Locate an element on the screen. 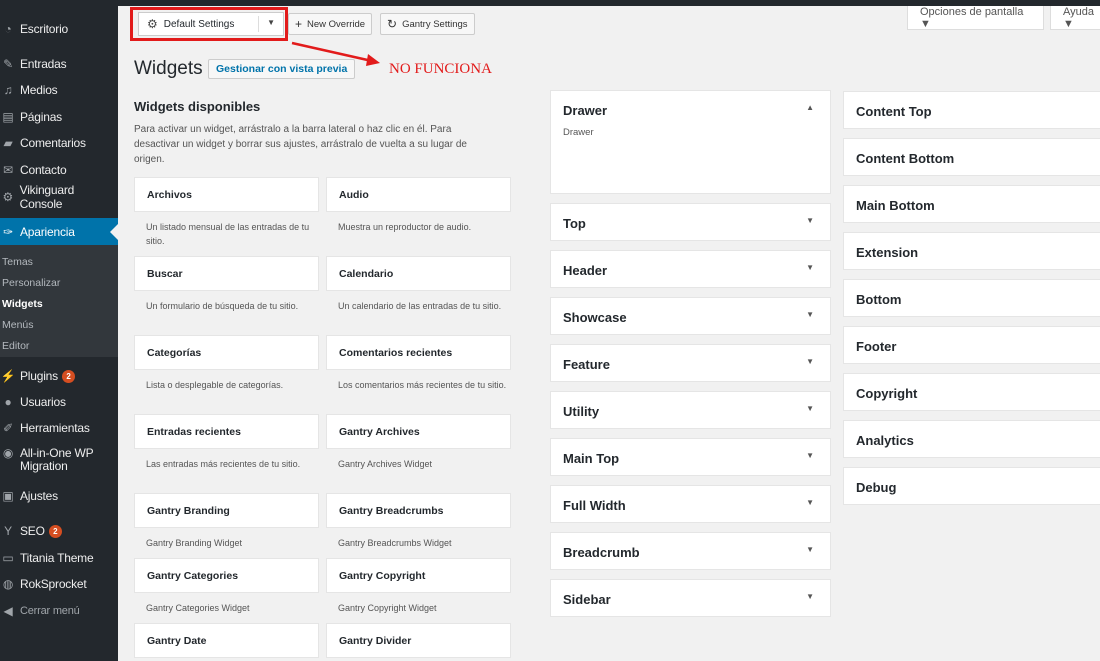 The height and width of the screenshot is (661, 1100). manage-preview-button: Gestionar con vista previa is located at coordinates (282, 69).